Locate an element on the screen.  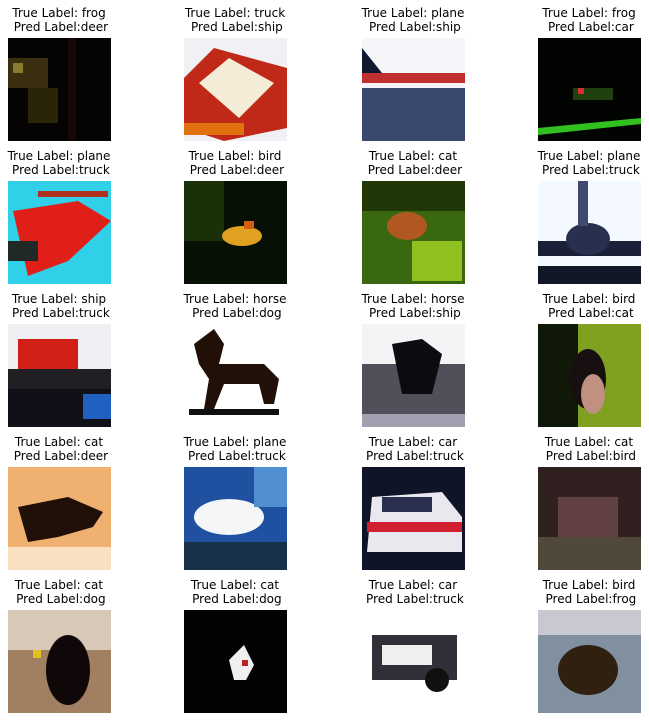
sample-title: True Label: ship Pred Label:truck is located at coordinates (67, 306).